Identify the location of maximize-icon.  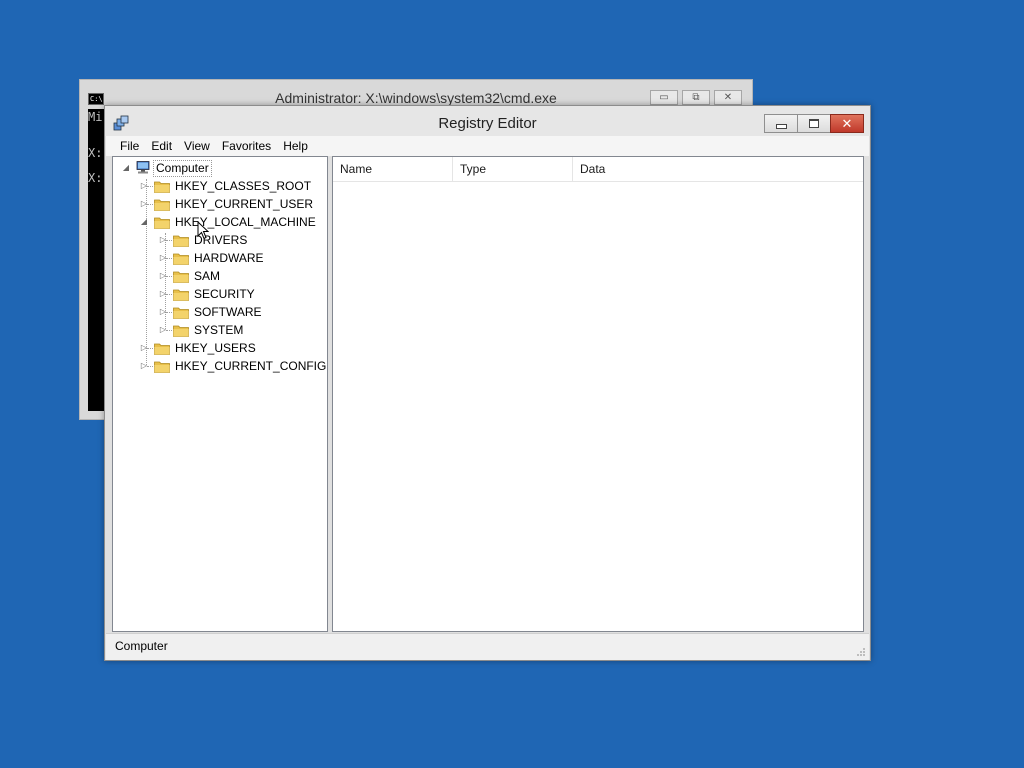
(814, 123).